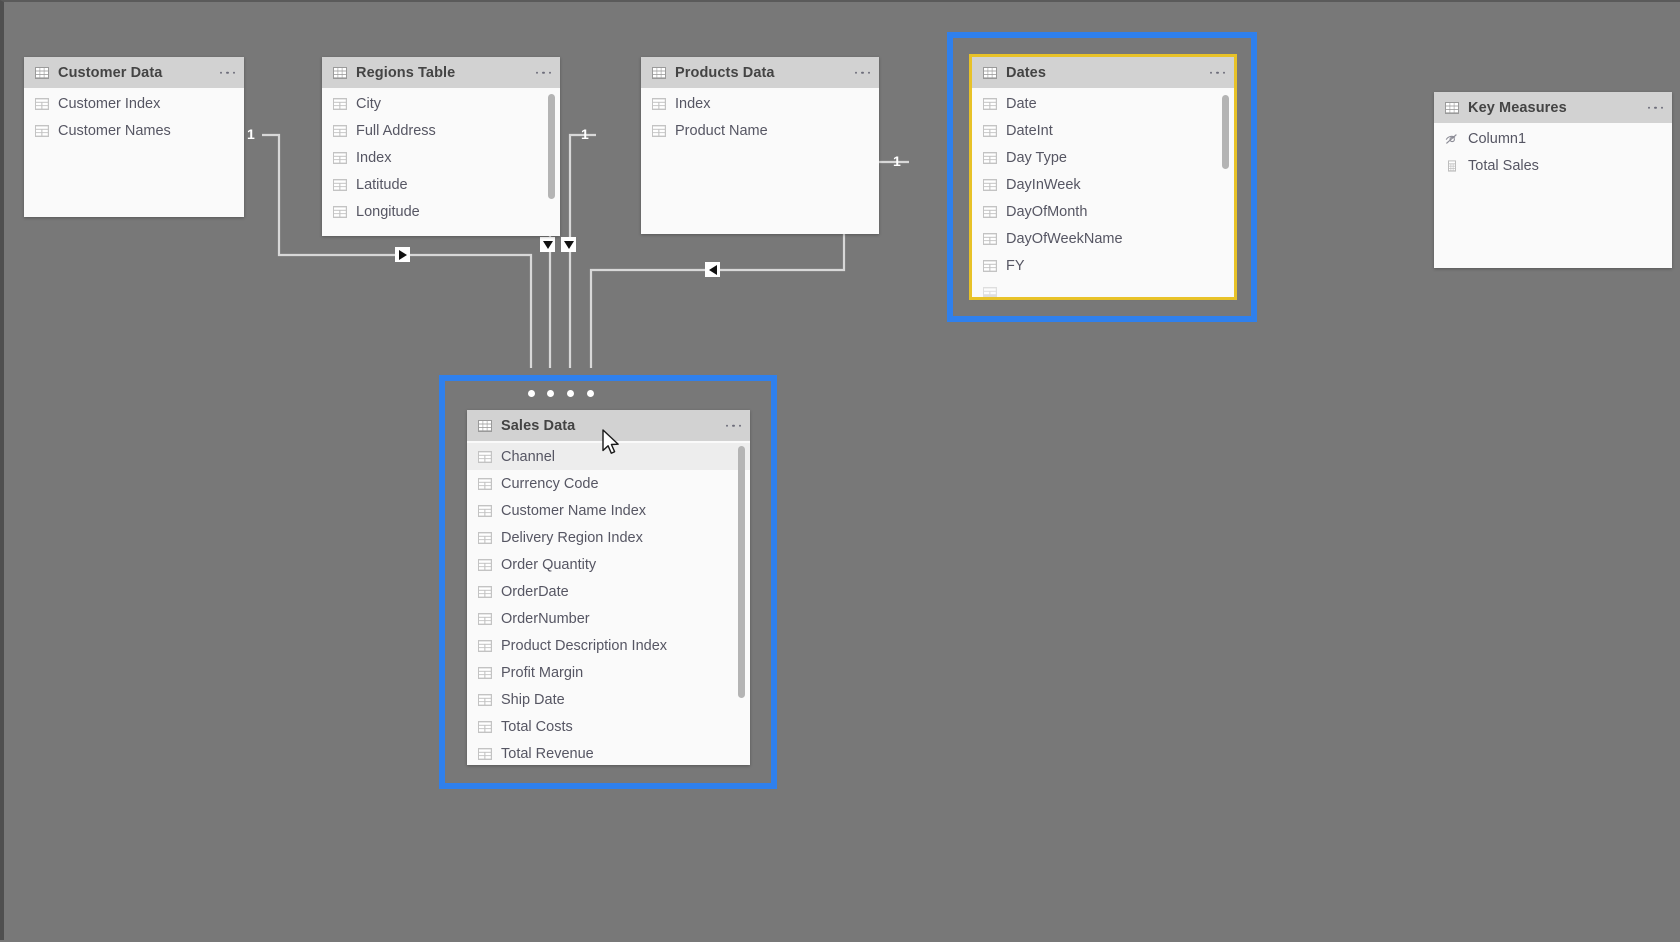 This screenshot has height=942, width=1680. What do you see at coordinates (608, 699) in the screenshot?
I see `field-row: Ship Date` at bounding box center [608, 699].